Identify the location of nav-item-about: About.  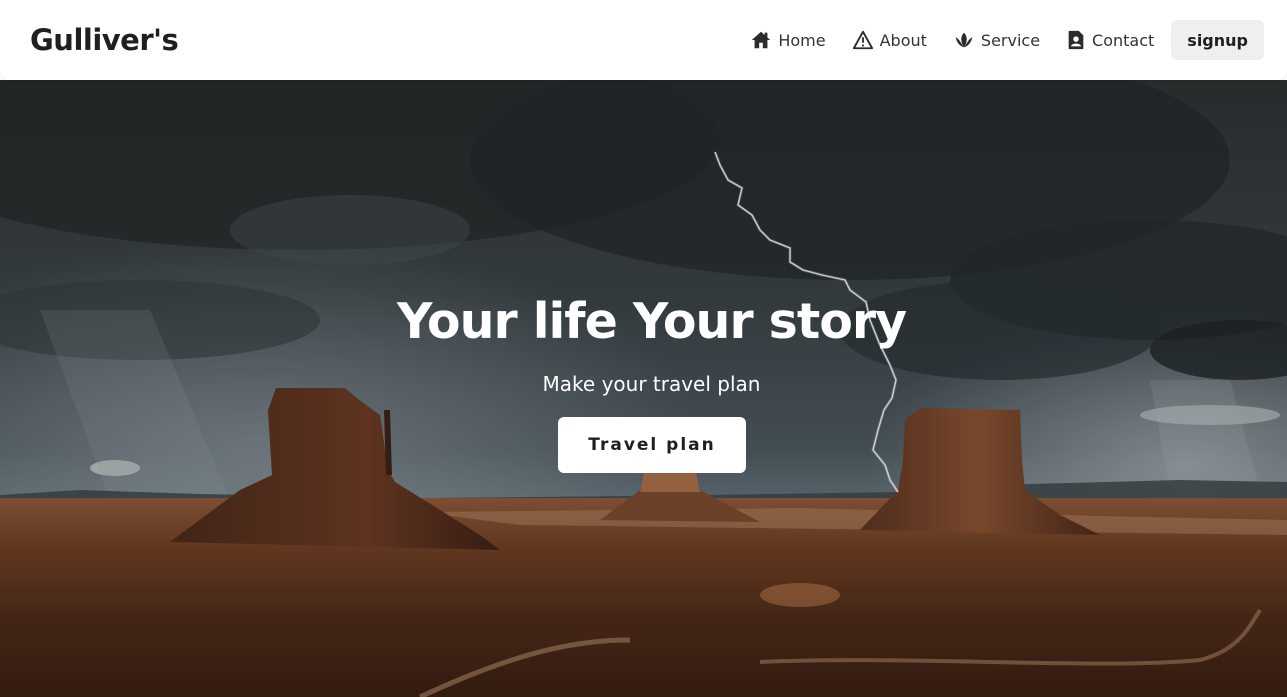
(889, 40).